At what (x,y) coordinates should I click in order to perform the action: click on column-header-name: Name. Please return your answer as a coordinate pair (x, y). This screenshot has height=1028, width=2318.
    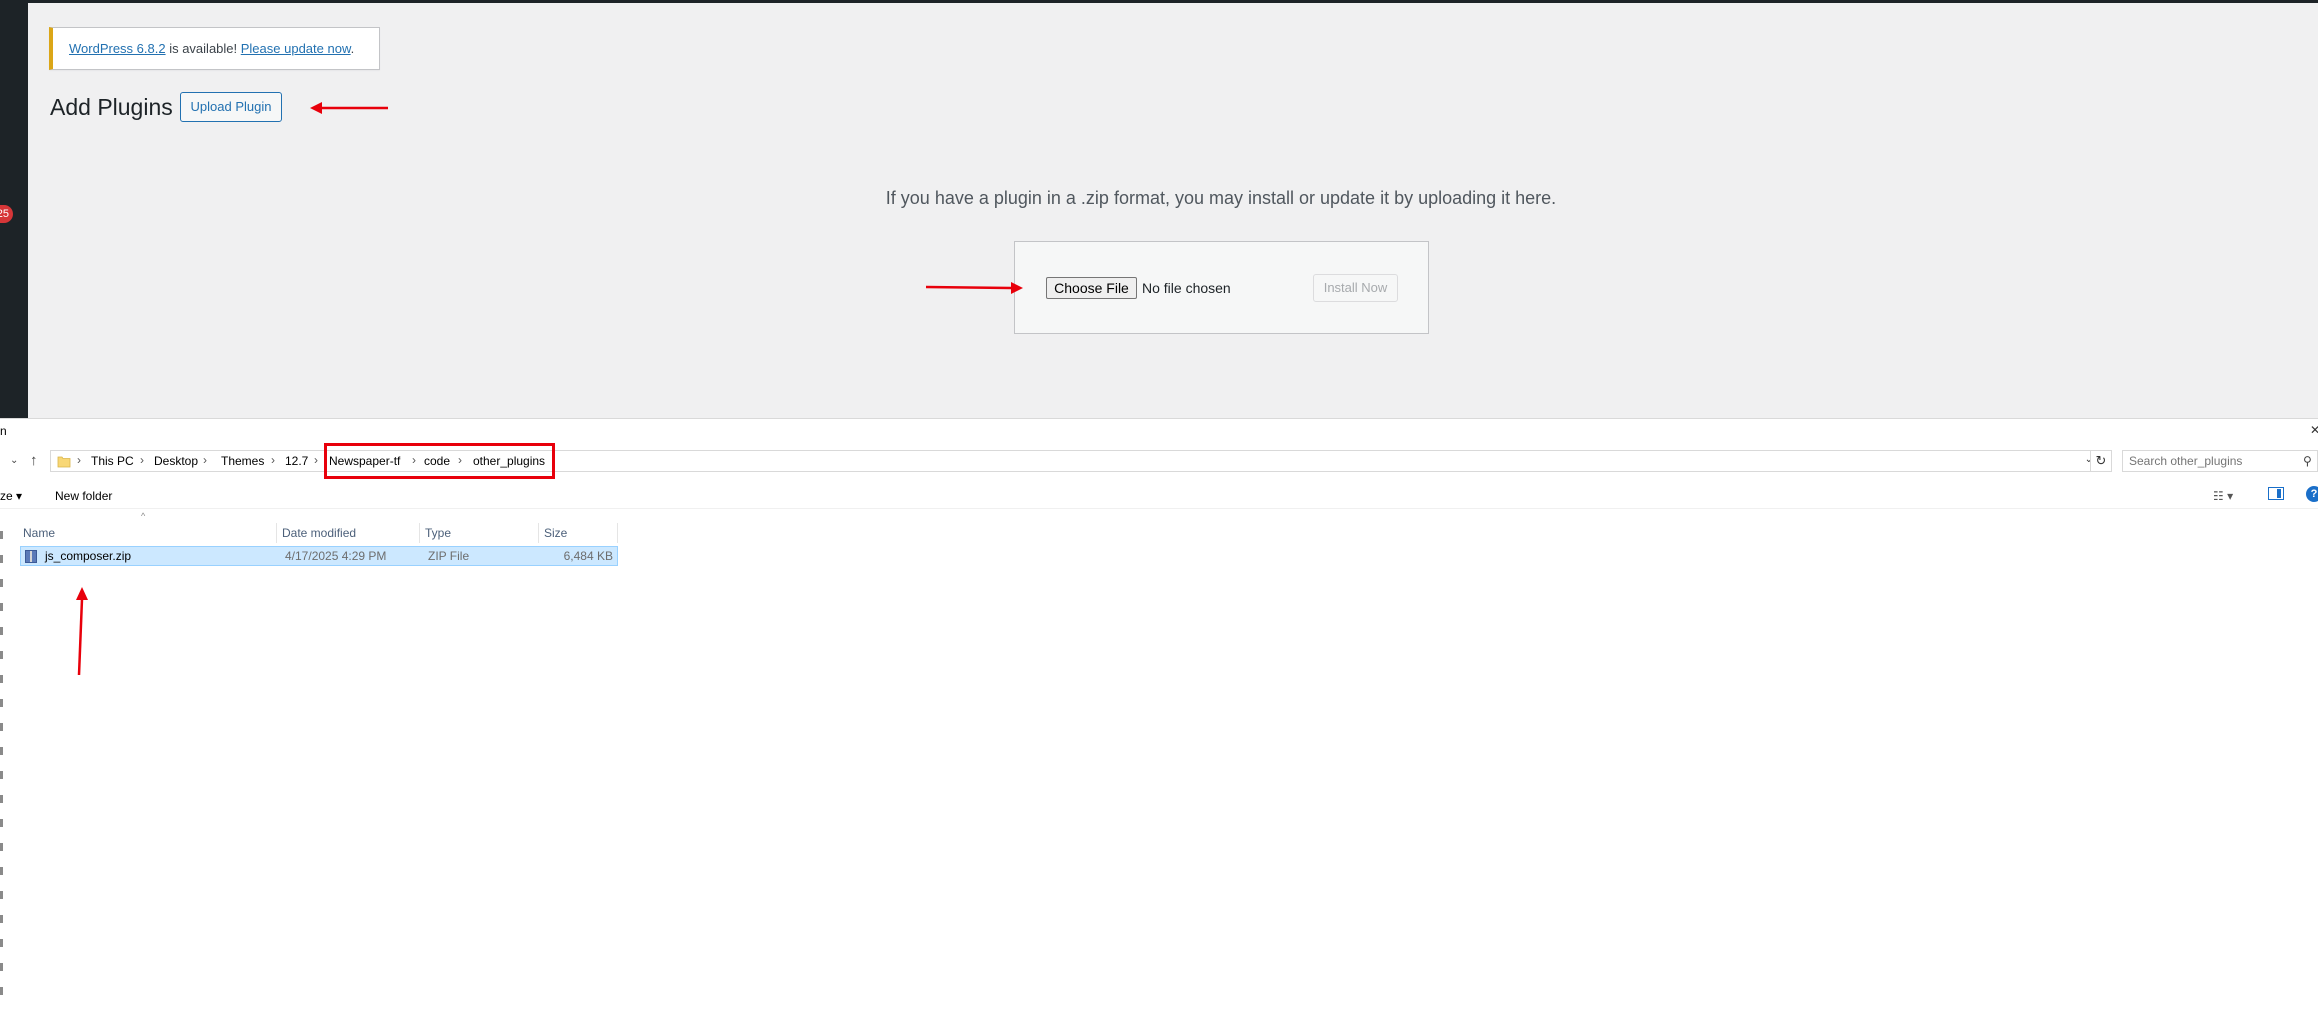
    Looking at the image, I should click on (147, 533).